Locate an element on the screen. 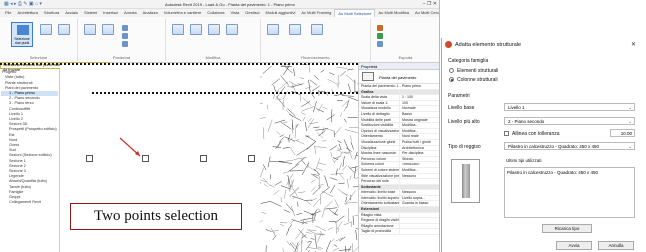  grid-icon is located at coordinates (125, 28).